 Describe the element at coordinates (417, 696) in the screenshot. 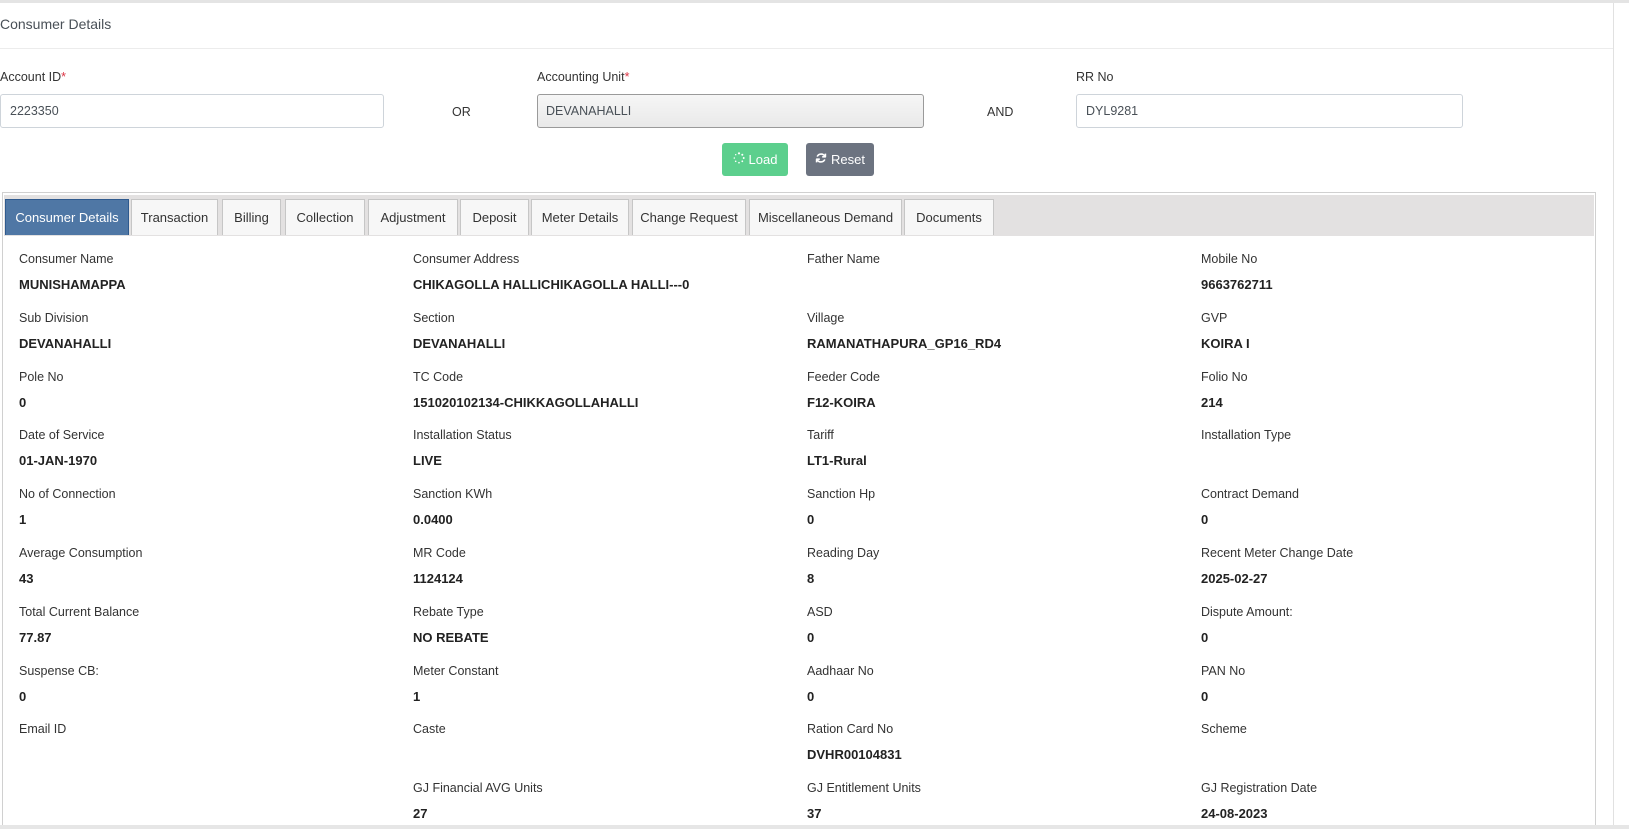

I see `meter-constant-value: 1` at that location.